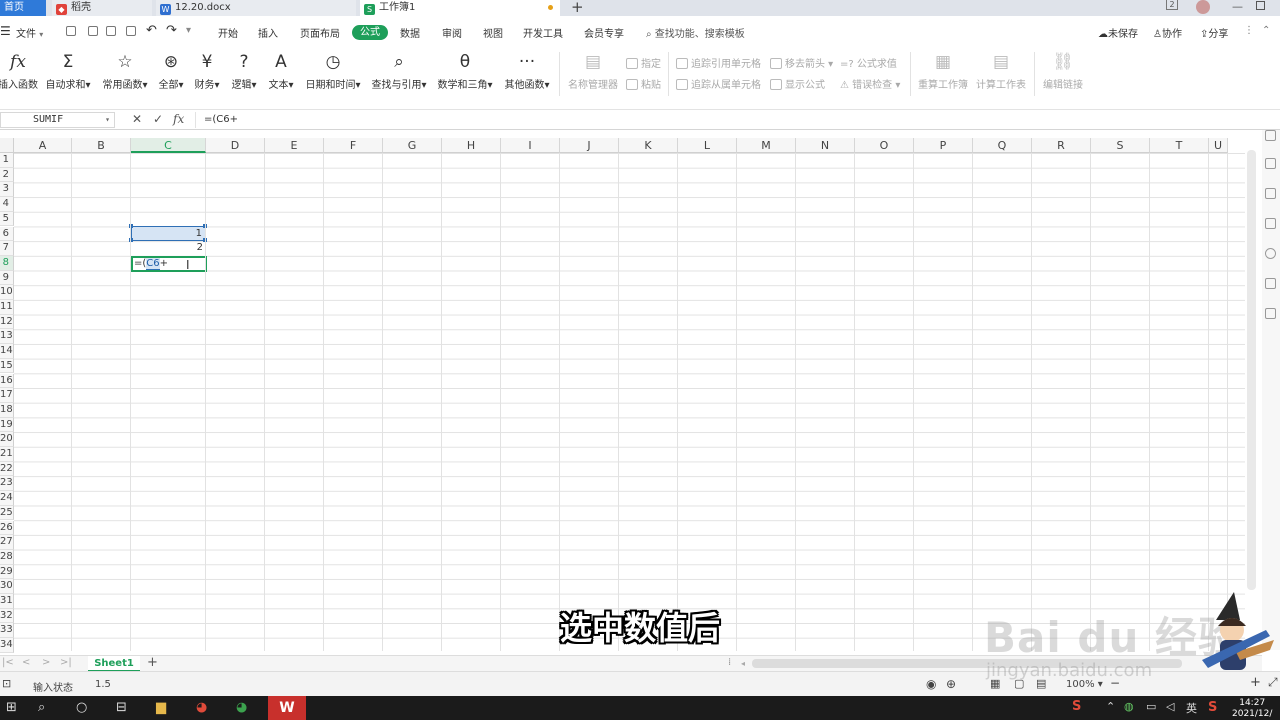 This screenshot has height=720, width=1280. I want to click on row-header-9: 9, so click(7, 278).